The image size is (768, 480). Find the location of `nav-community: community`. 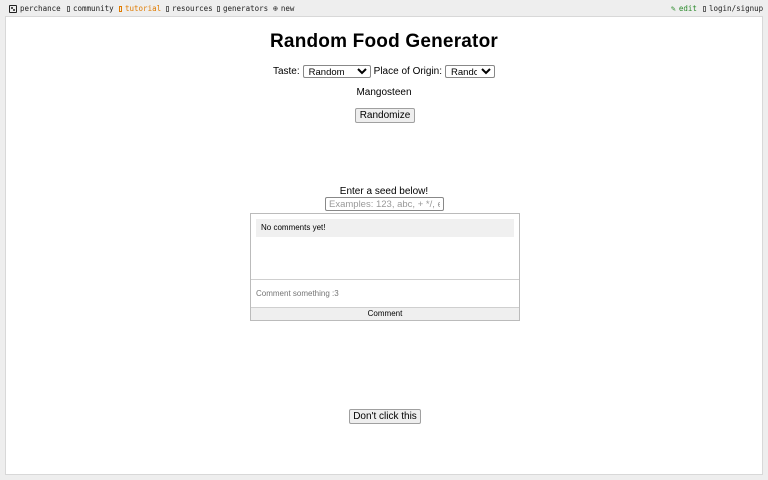

nav-community: community is located at coordinates (90, 8).